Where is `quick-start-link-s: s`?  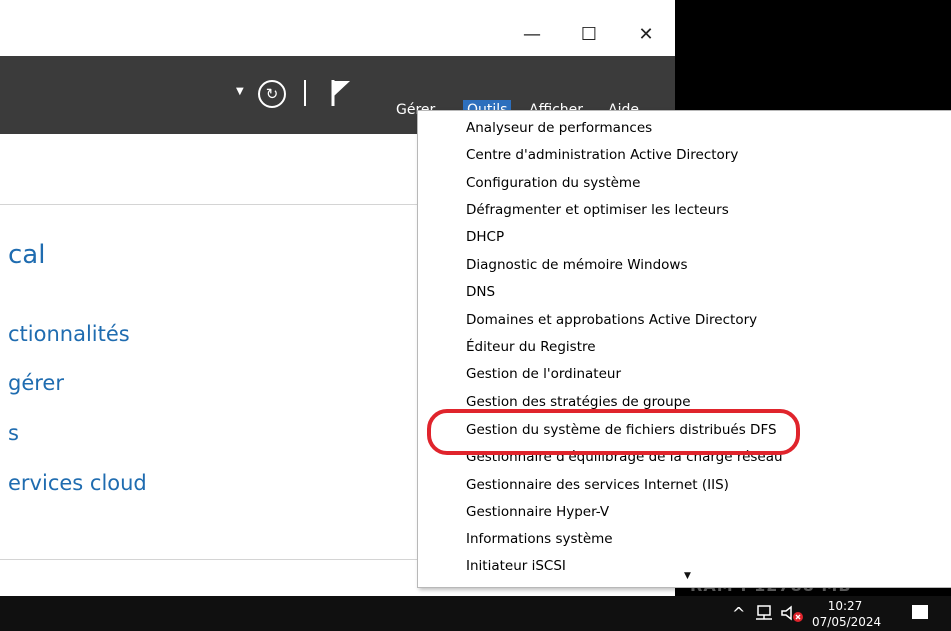 quick-start-link-s: s is located at coordinates (13, 433).